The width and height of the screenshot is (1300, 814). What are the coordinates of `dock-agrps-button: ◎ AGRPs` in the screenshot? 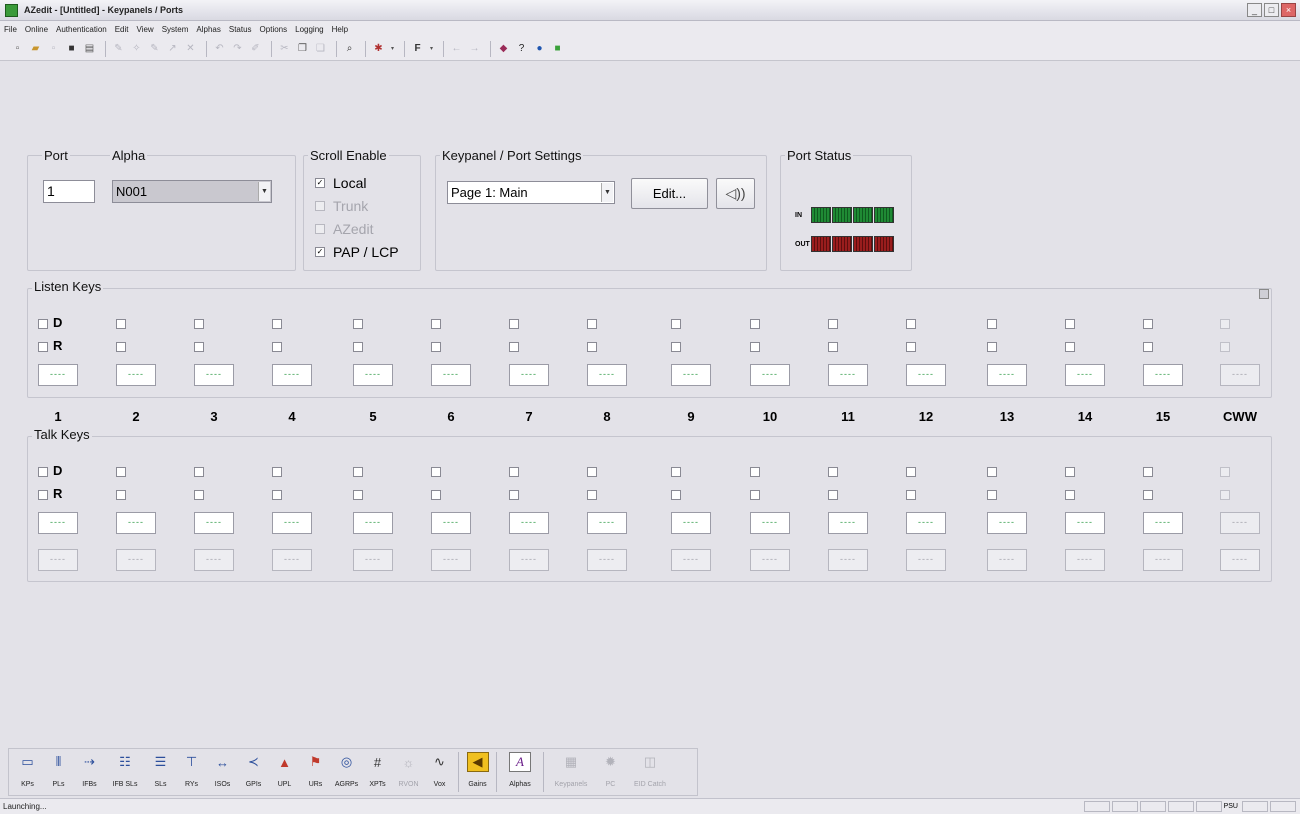 It's located at (346, 770).